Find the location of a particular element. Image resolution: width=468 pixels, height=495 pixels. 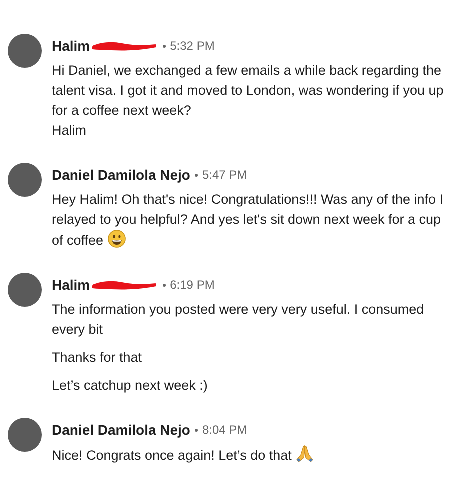

praying-hands-icon is located at coordinates (305, 454).